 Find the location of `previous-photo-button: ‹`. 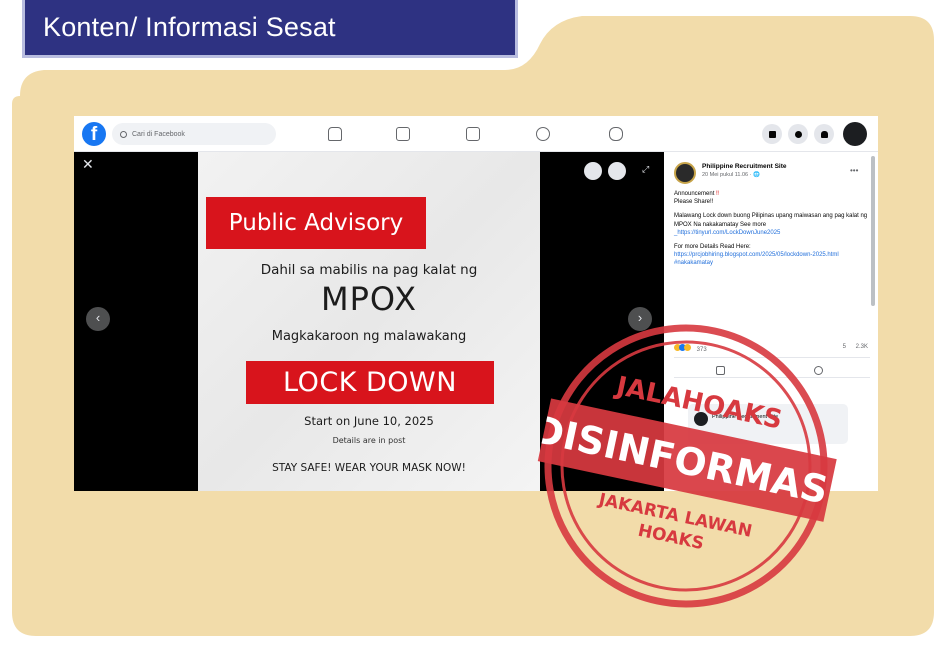

previous-photo-button: ‹ is located at coordinates (98, 319).